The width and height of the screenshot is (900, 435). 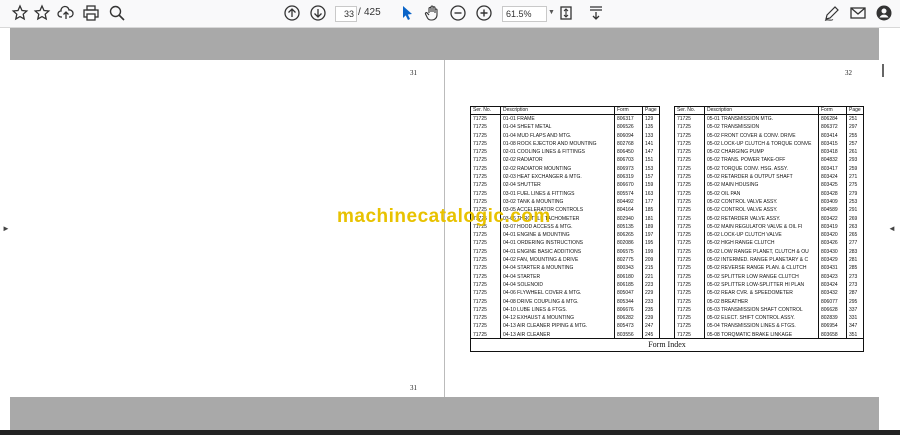 I want to click on account-icon, so click(x=884, y=13).